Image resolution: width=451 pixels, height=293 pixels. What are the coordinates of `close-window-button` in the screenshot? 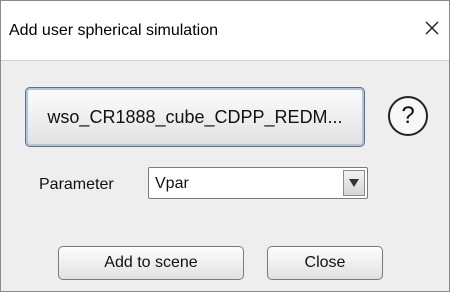 It's located at (432, 28).